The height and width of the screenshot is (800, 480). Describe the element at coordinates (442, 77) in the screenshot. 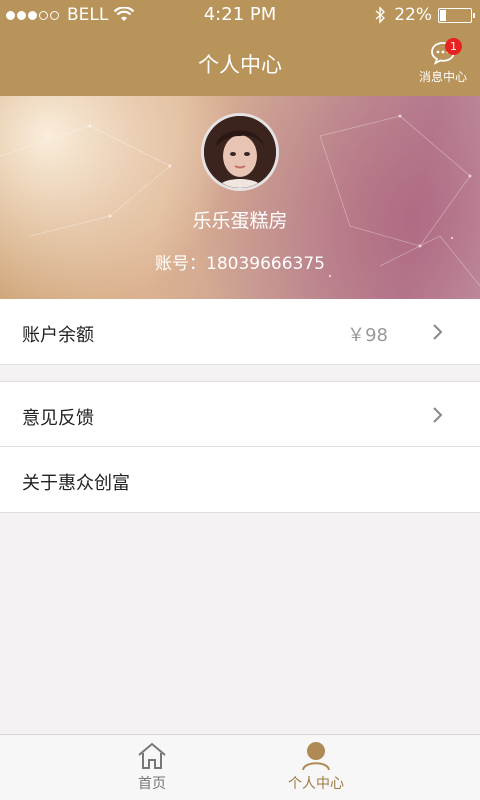

I see `message-center-label: 消息中心` at that location.